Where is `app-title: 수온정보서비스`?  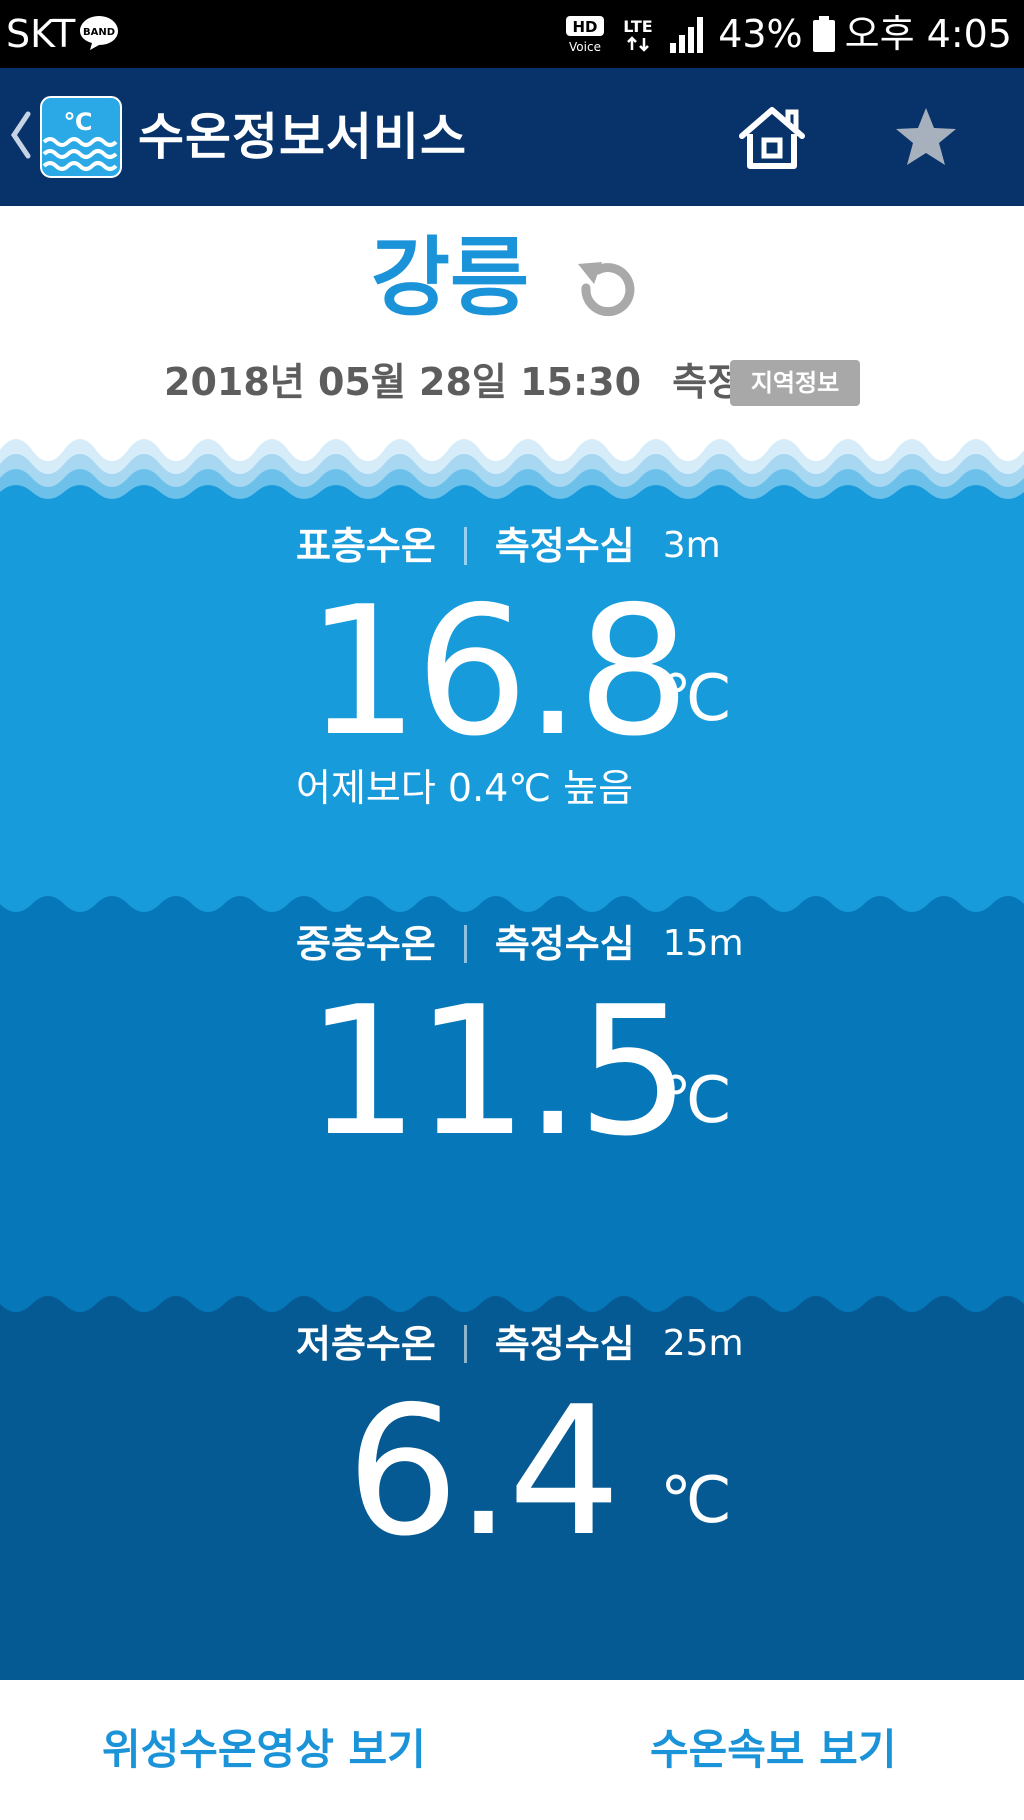
app-title: 수온정보서비스 is located at coordinates (302, 137).